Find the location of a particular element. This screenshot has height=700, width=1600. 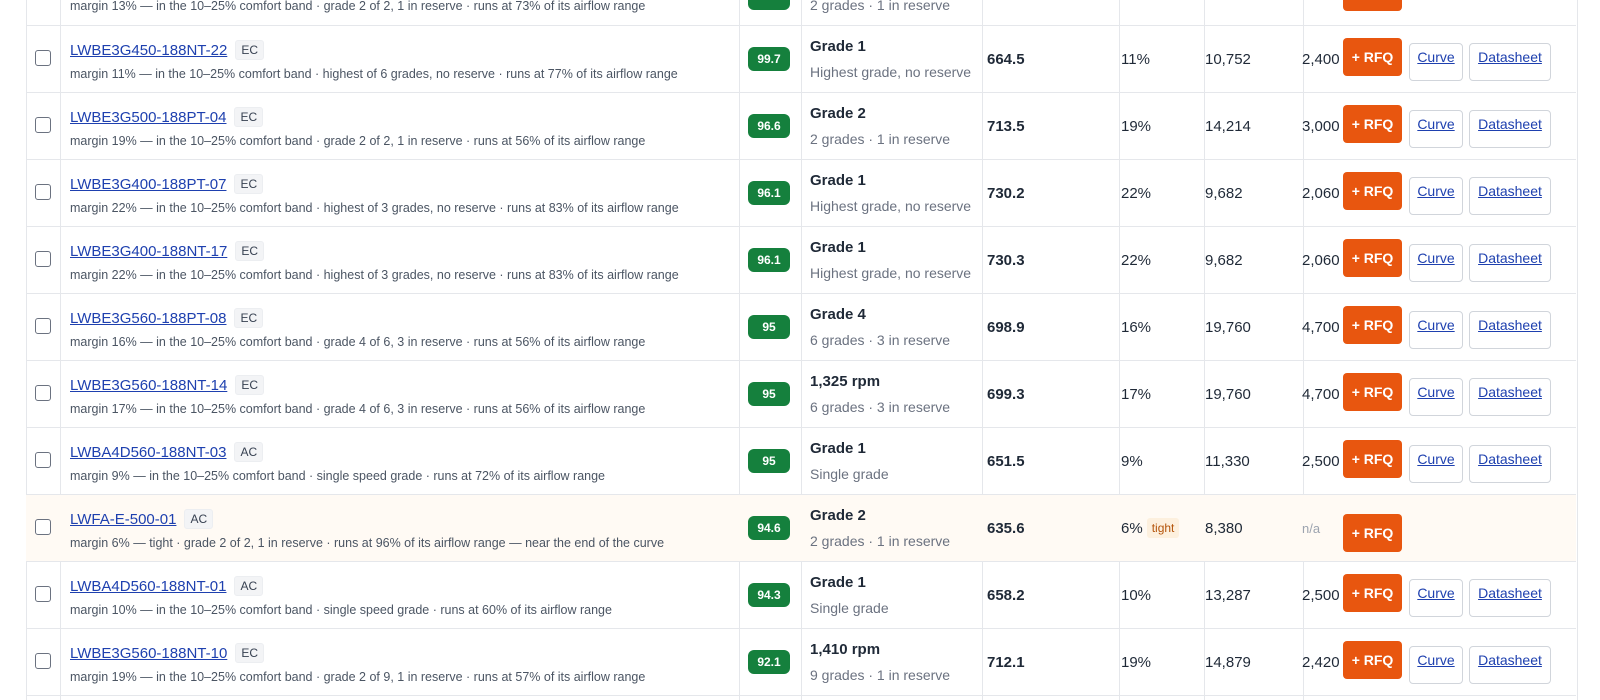

grade-title: 1,325 rpm is located at coordinates (845, 381).